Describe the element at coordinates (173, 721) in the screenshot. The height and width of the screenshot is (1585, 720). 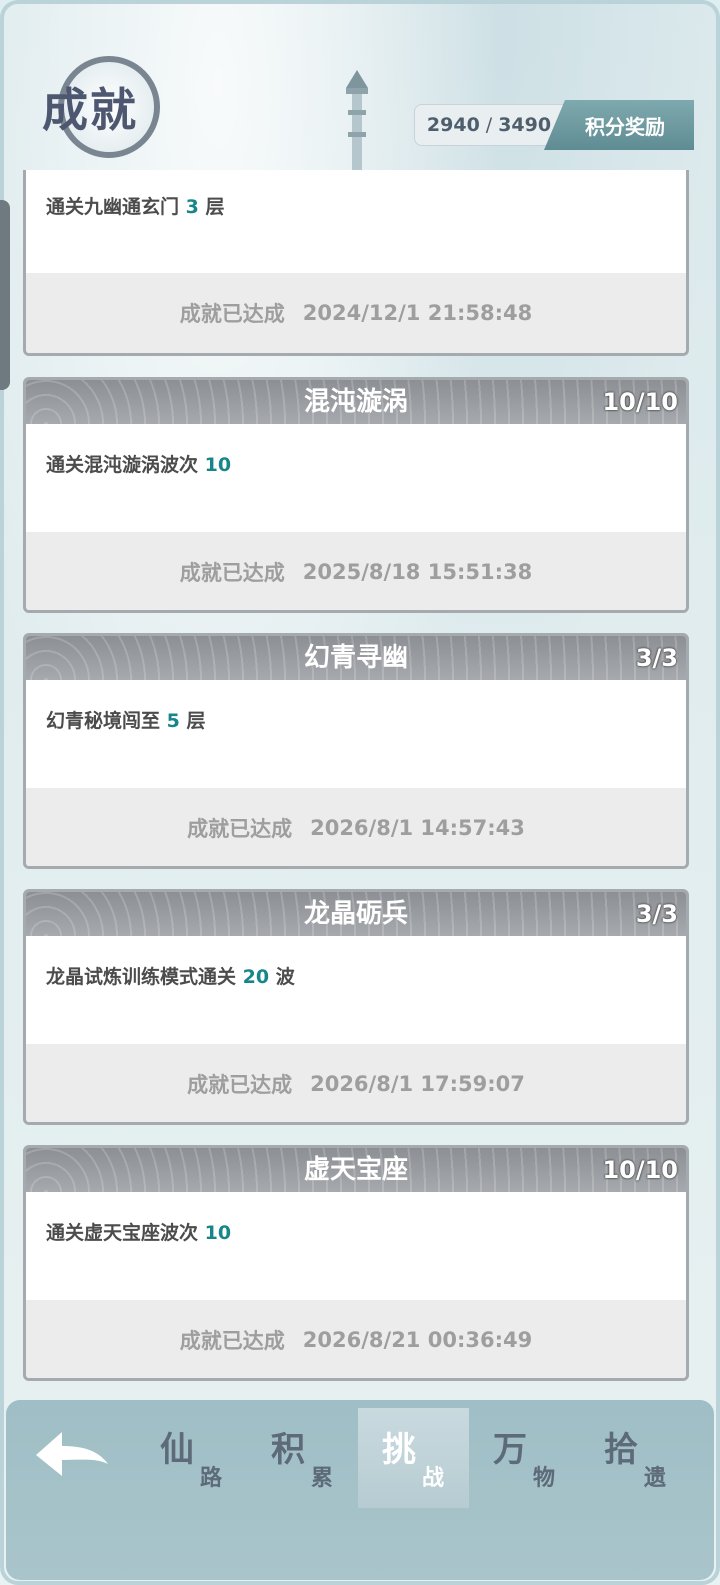
I see `target-value: 5` at that location.